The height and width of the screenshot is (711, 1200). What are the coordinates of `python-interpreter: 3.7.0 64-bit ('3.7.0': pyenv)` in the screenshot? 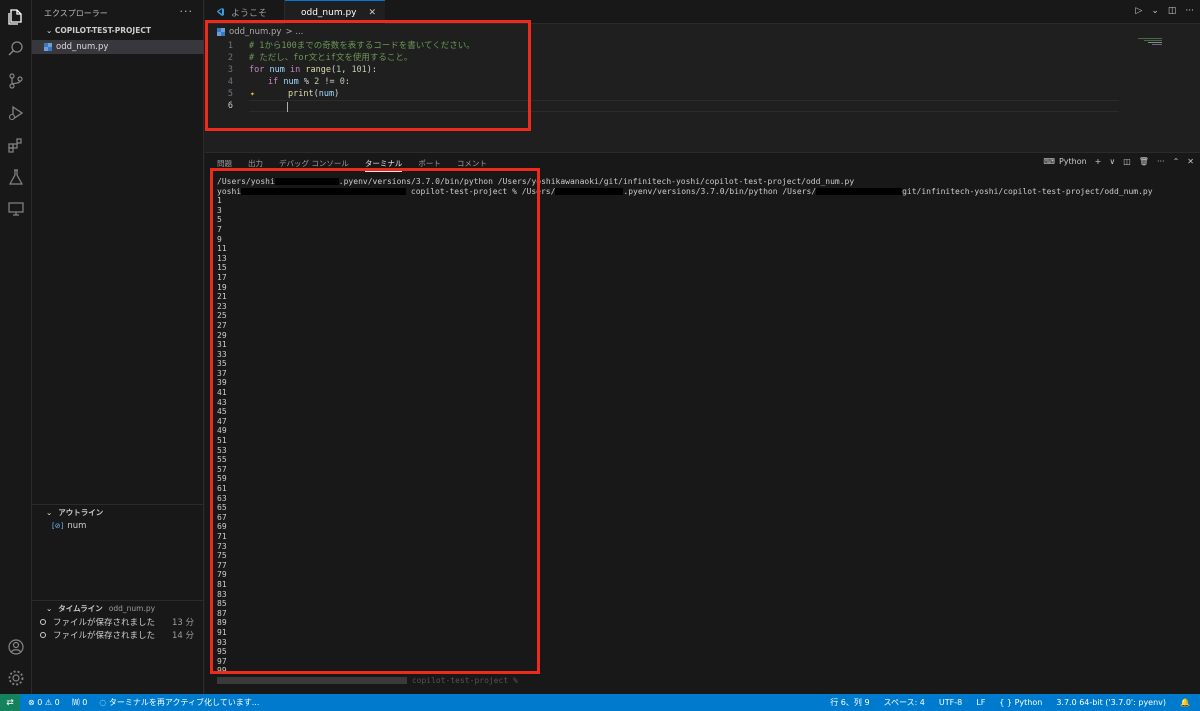 It's located at (1111, 702).